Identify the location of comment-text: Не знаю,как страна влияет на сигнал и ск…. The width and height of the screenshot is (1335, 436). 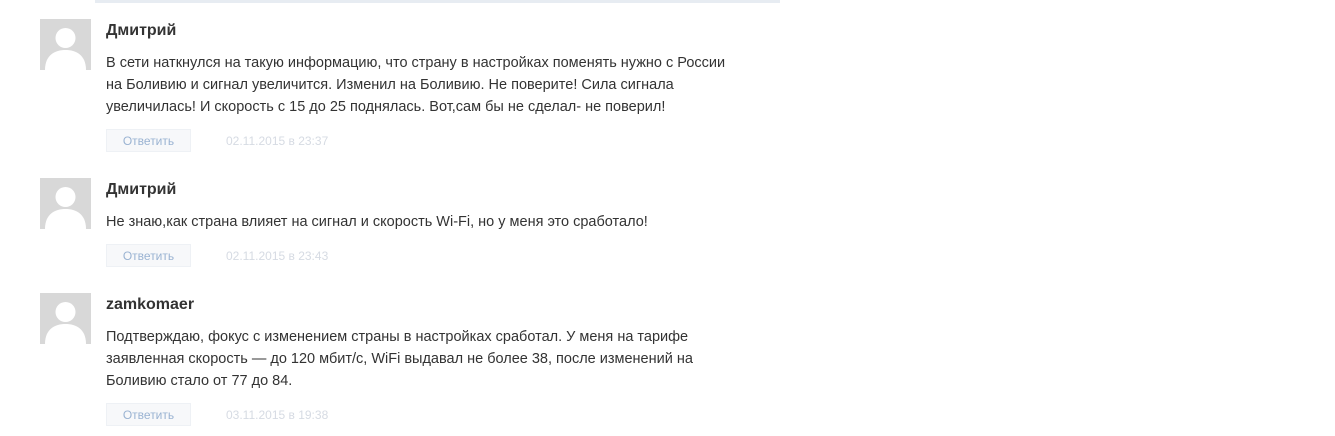
(436, 222).